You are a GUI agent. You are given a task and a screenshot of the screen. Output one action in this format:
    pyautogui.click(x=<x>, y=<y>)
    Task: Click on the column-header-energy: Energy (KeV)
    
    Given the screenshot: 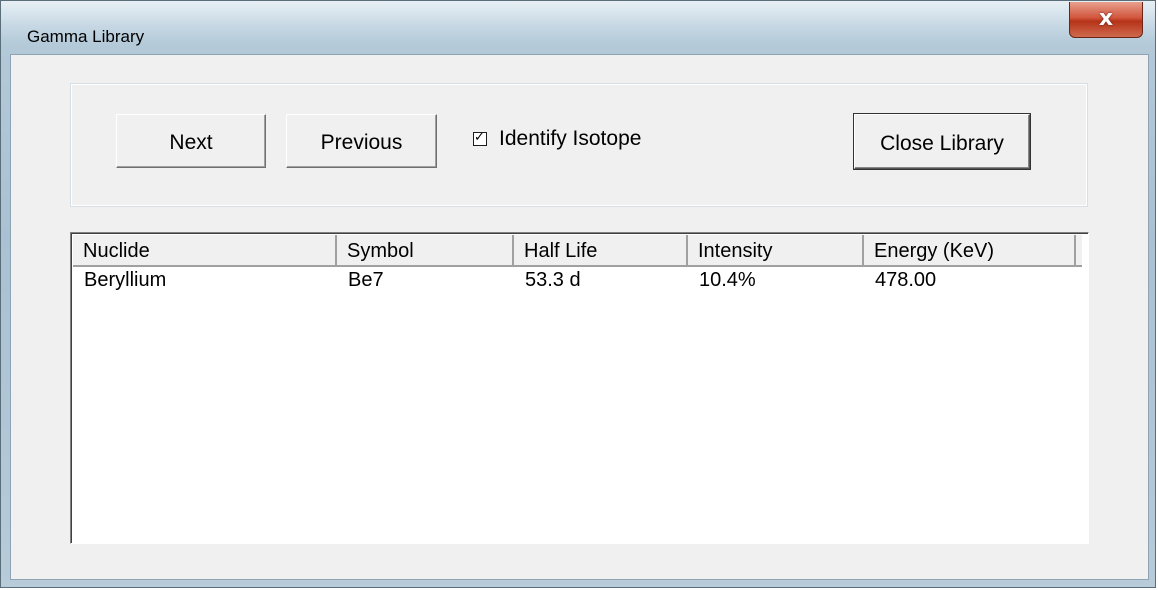 What is the action you would take?
    pyautogui.click(x=970, y=251)
    